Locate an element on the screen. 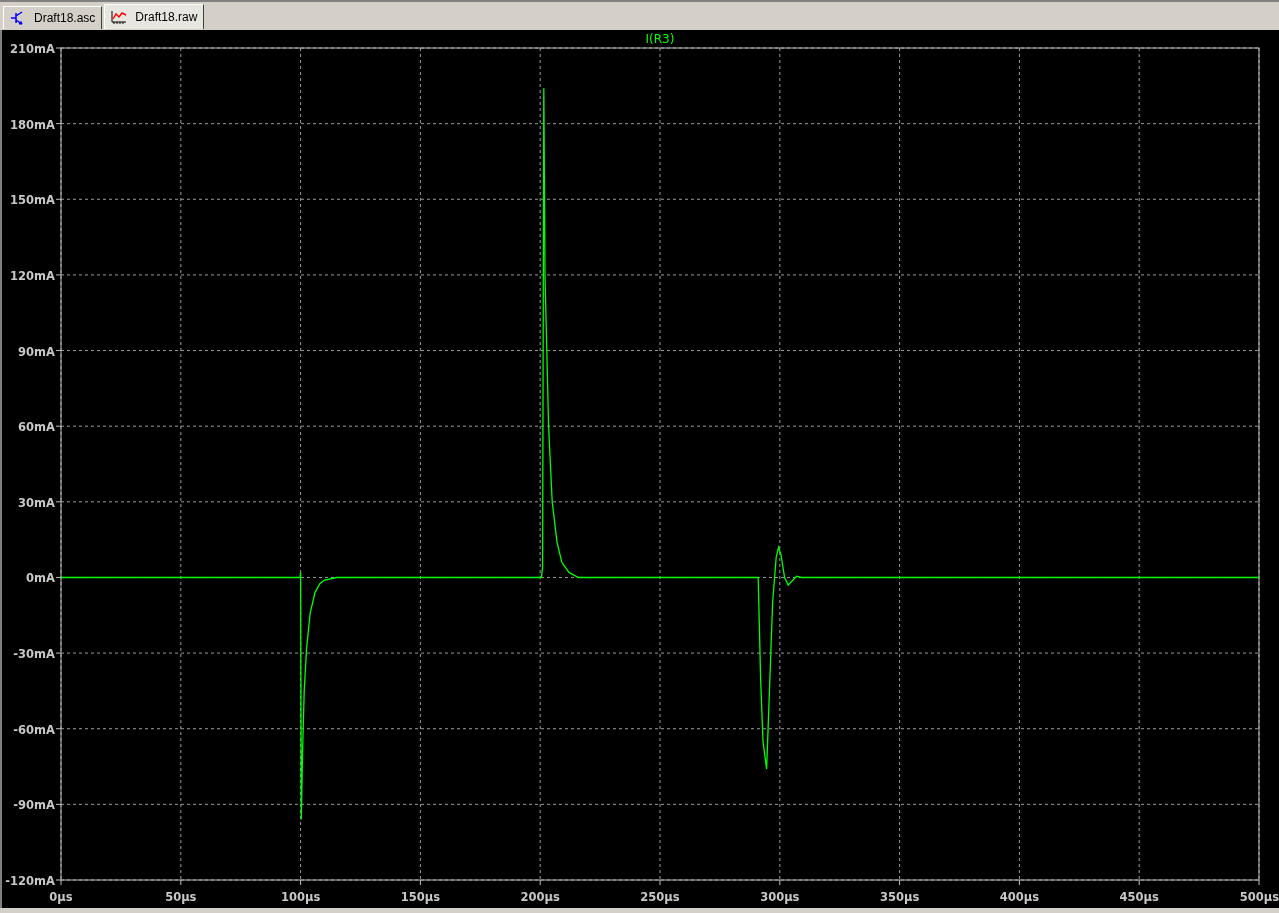 The width and height of the screenshot is (1279, 913). x-axis-label: 0µs is located at coordinates (61, 897).